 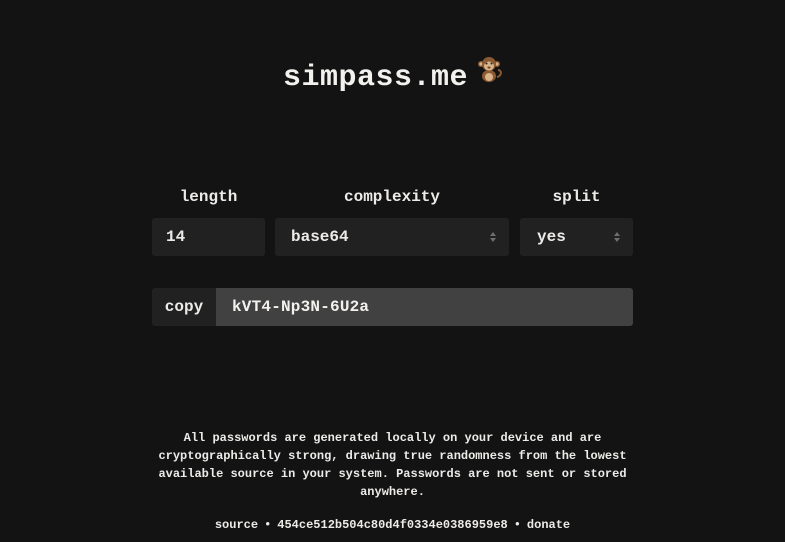 I want to click on length-field-container, so click(x=208, y=237).